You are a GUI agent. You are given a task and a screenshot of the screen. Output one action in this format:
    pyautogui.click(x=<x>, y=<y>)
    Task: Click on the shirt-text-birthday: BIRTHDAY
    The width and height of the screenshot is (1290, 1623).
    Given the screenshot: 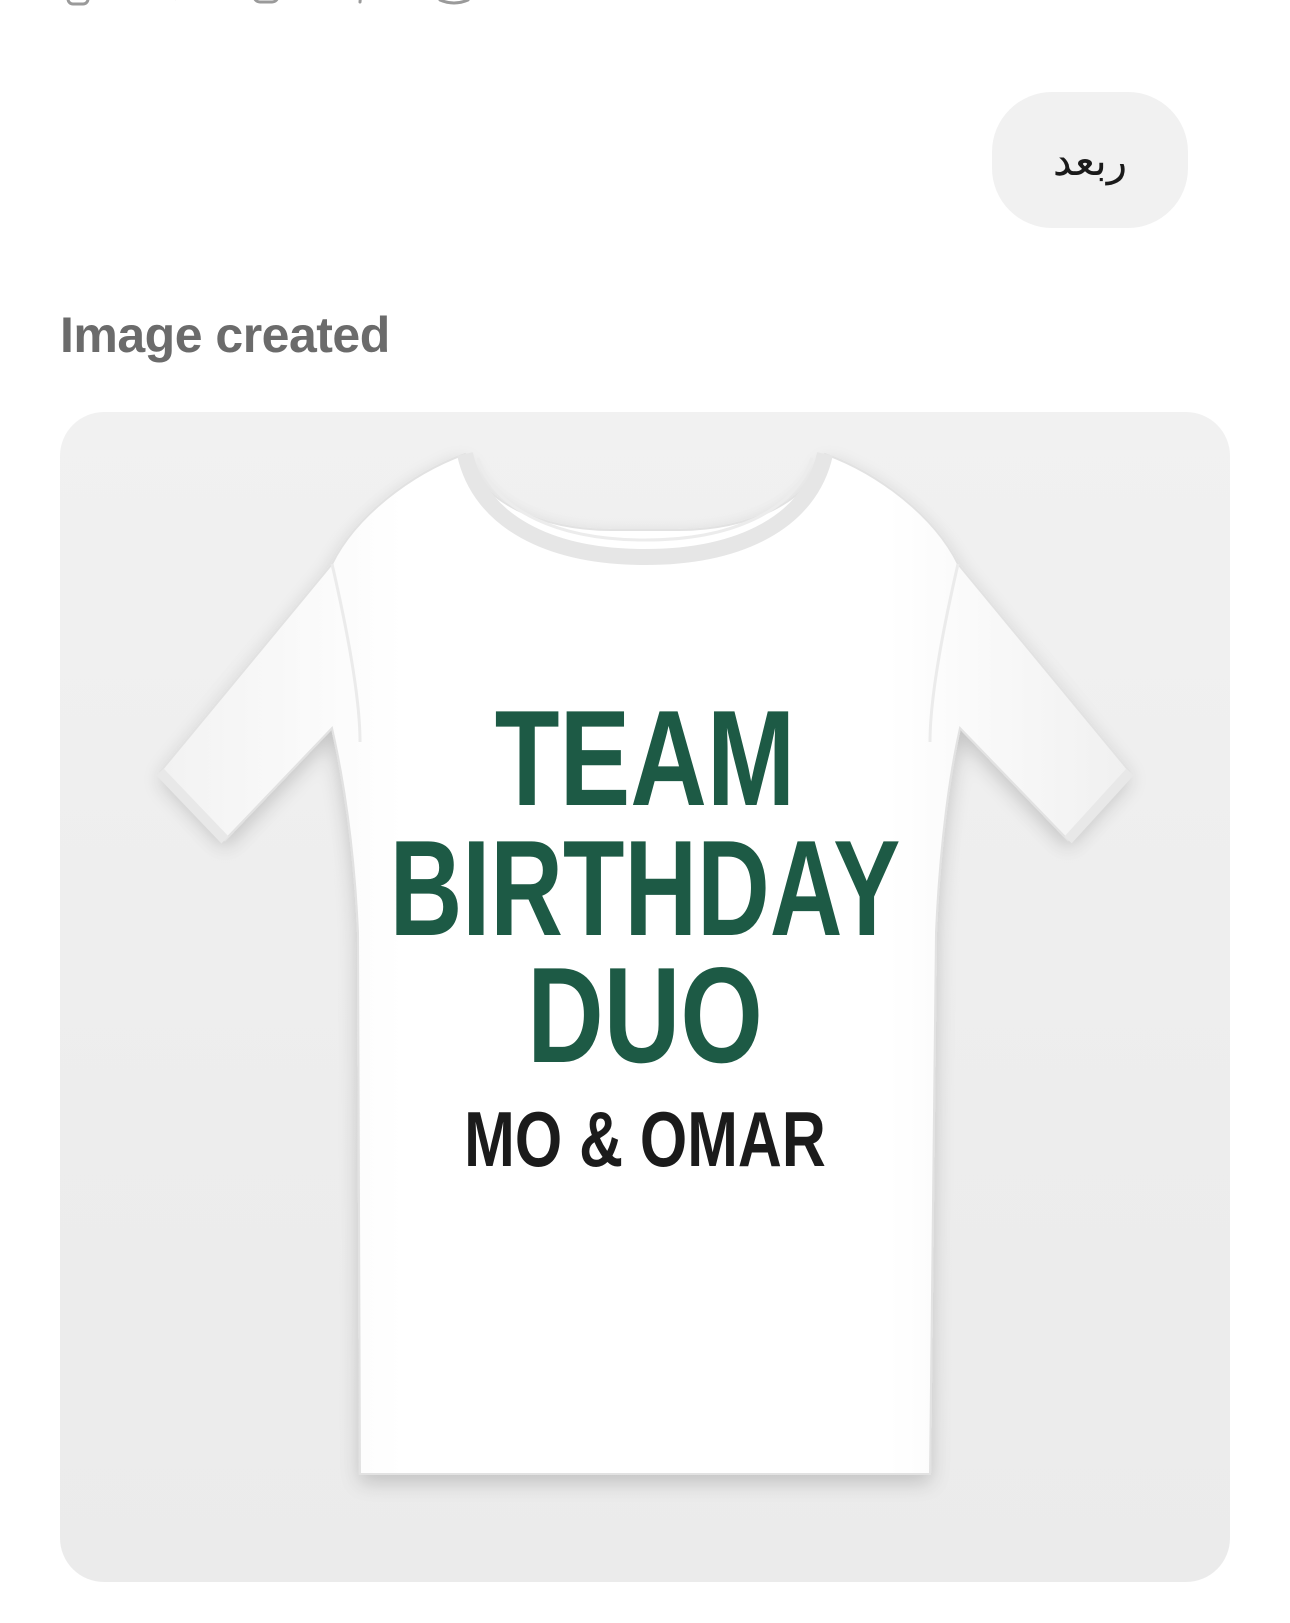 What is the action you would take?
    pyautogui.click(x=645, y=888)
    